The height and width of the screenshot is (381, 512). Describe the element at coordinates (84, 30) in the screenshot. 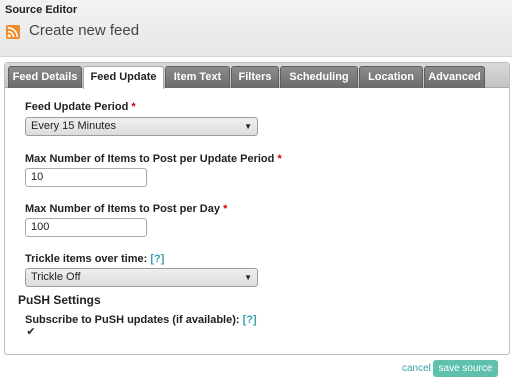

I see `page-title: Create new feed` at that location.